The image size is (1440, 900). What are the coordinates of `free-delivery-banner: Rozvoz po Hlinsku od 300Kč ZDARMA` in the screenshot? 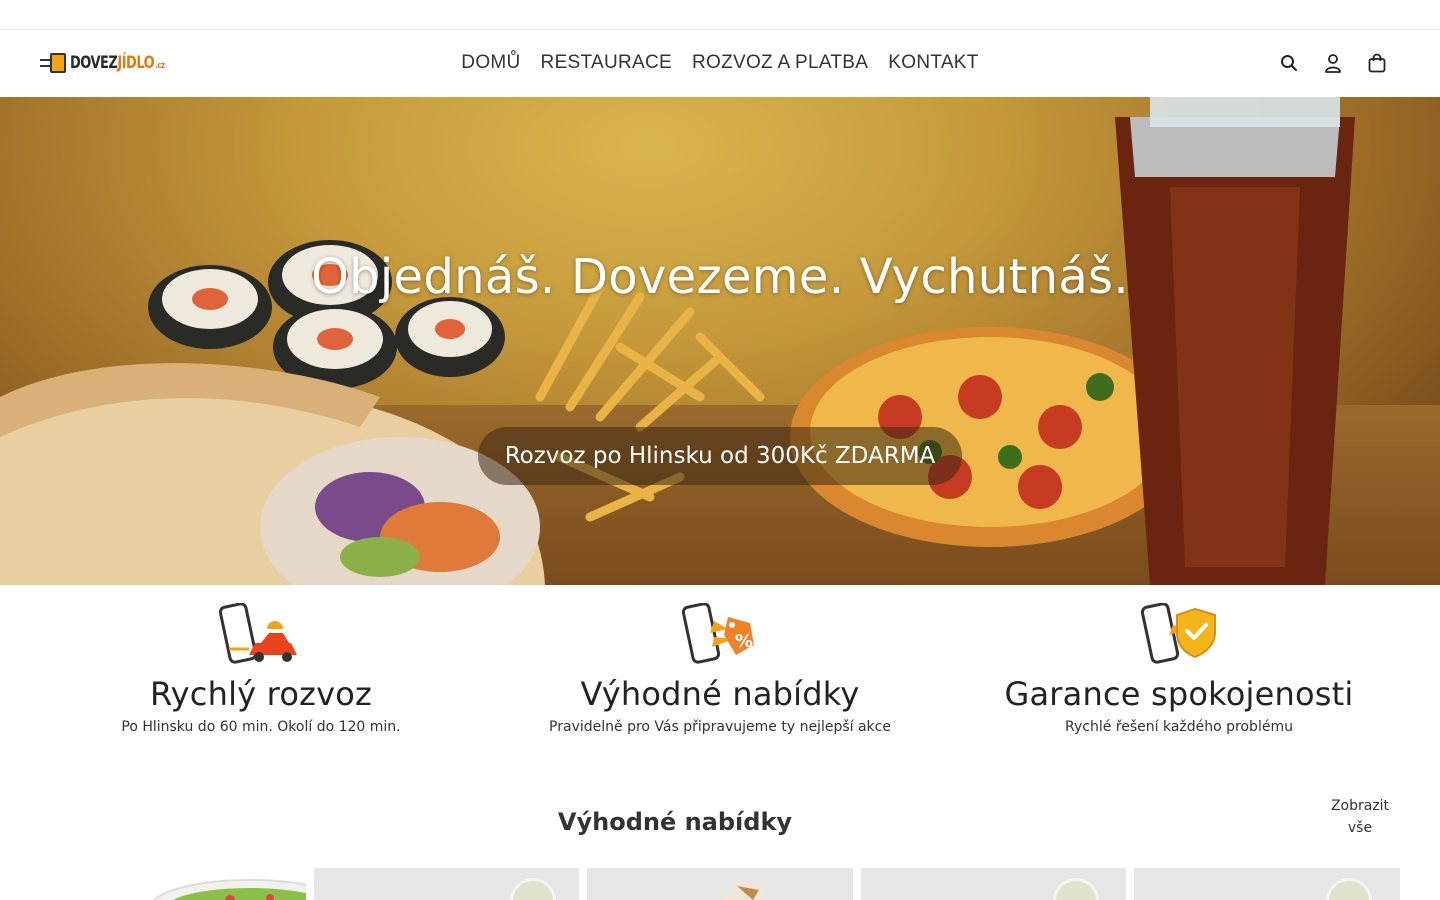 It's located at (720, 456).